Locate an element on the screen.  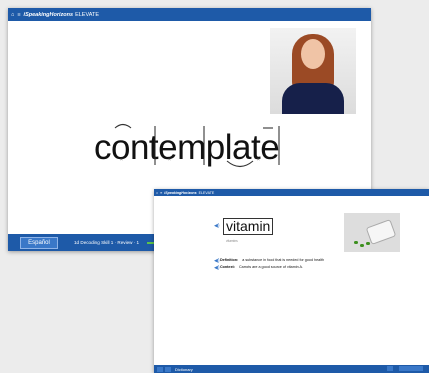
brand-name: iSpeakingHorizons is located at coordinates (180, 192).